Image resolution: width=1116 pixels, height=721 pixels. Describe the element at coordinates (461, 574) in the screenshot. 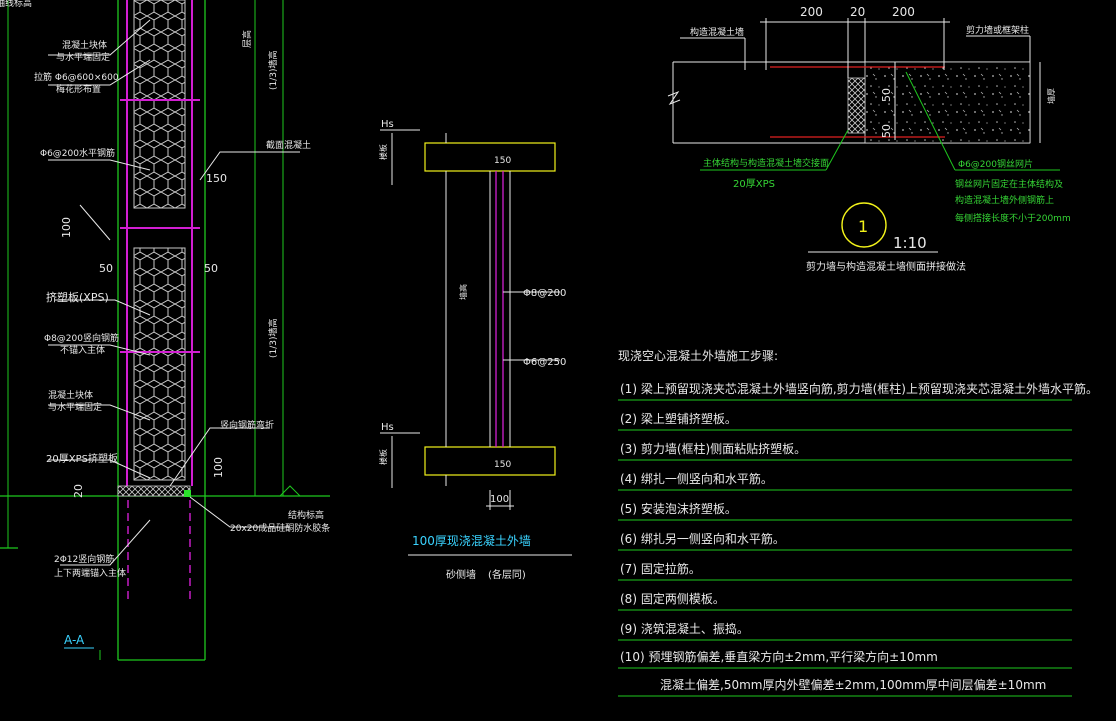

I see `middle-section-subtitle: 砂侧墙` at that location.